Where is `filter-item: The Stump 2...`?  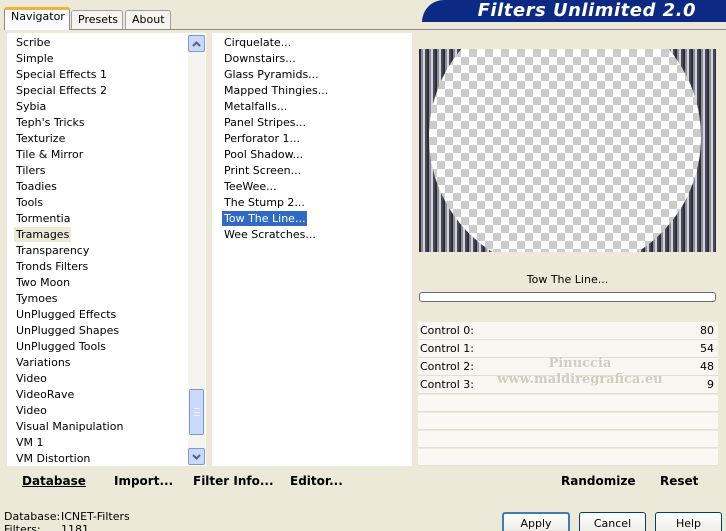 filter-item: The Stump 2... is located at coordinates (264, 202).